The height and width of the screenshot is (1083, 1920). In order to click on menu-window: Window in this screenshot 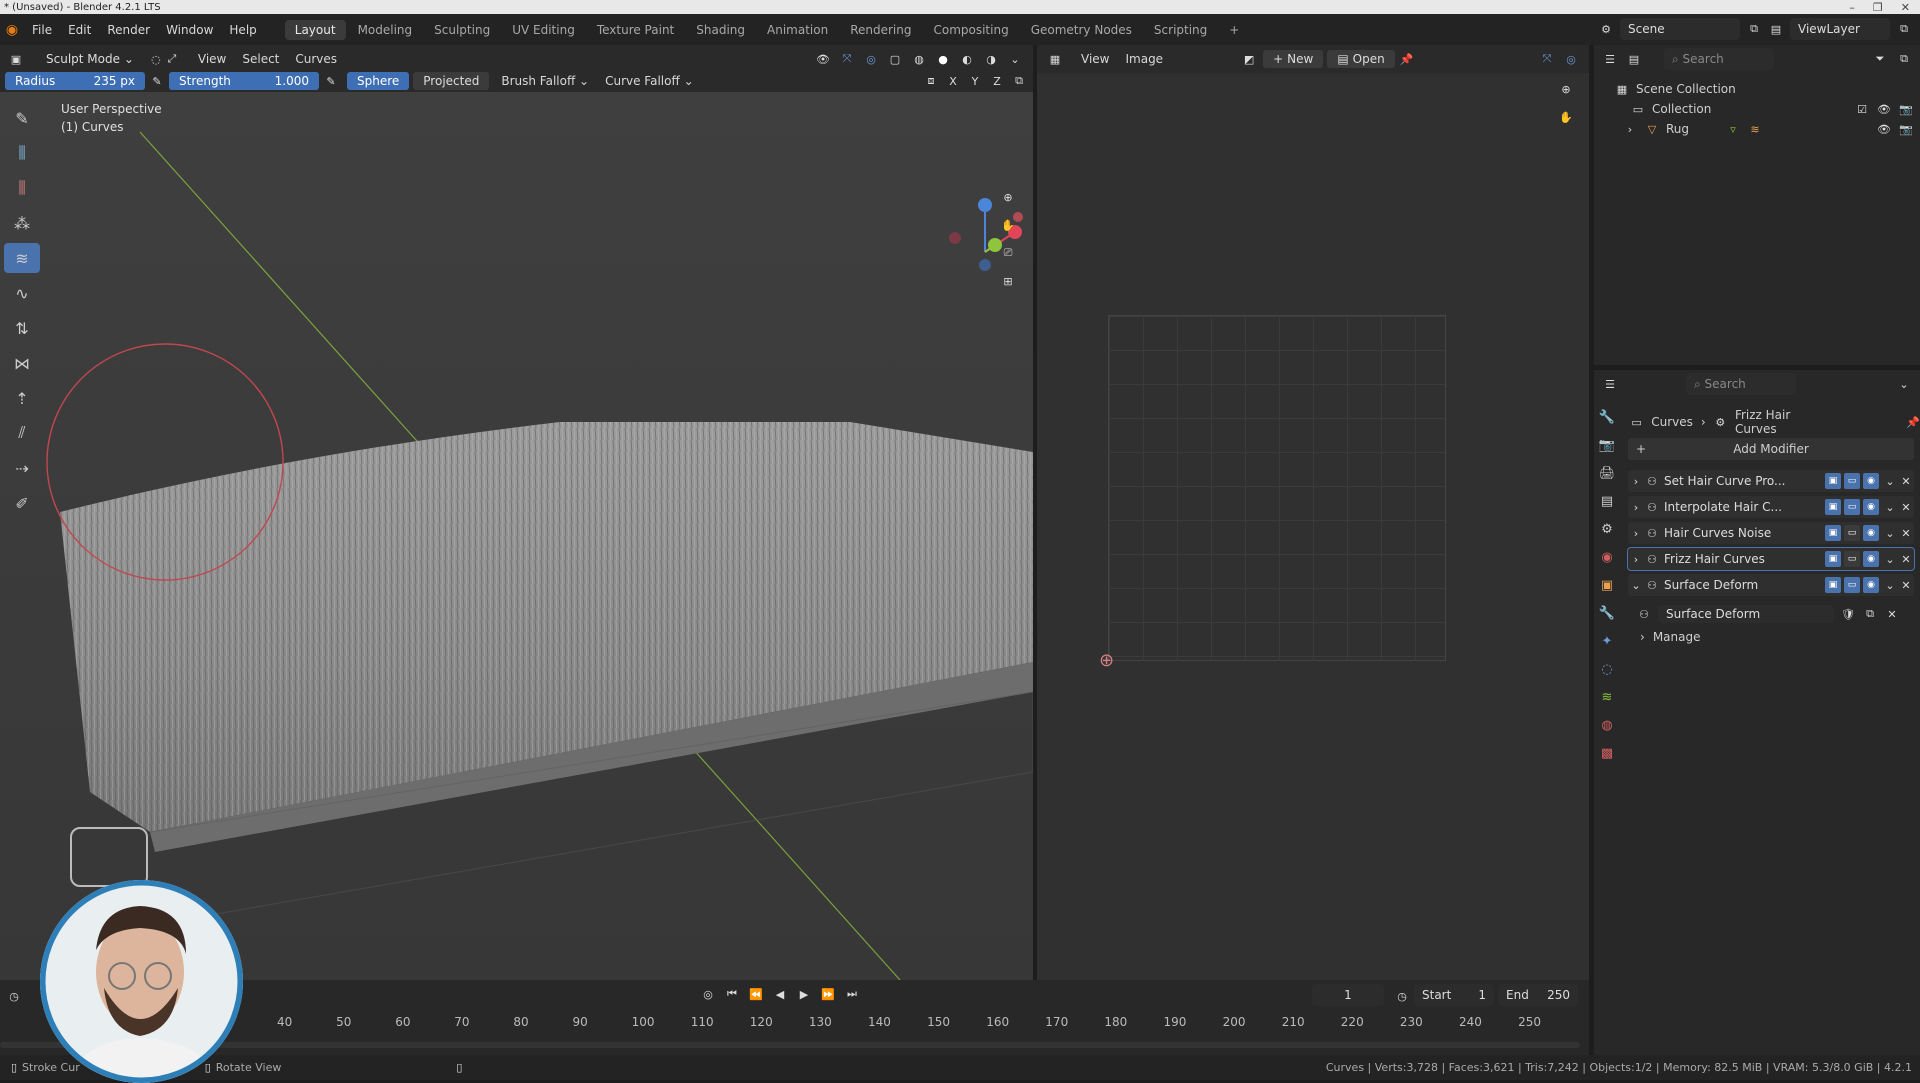, I will do `click(189, 30)`.